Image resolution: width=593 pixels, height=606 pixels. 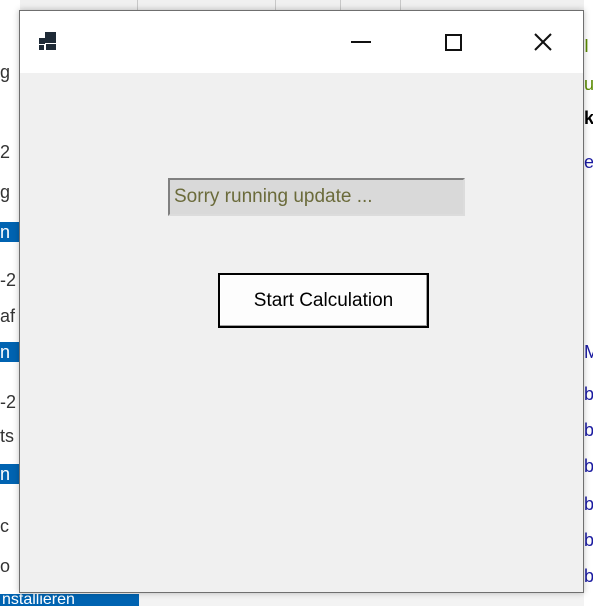 I want to click on maximize-icon, so click(x=453, y=42).